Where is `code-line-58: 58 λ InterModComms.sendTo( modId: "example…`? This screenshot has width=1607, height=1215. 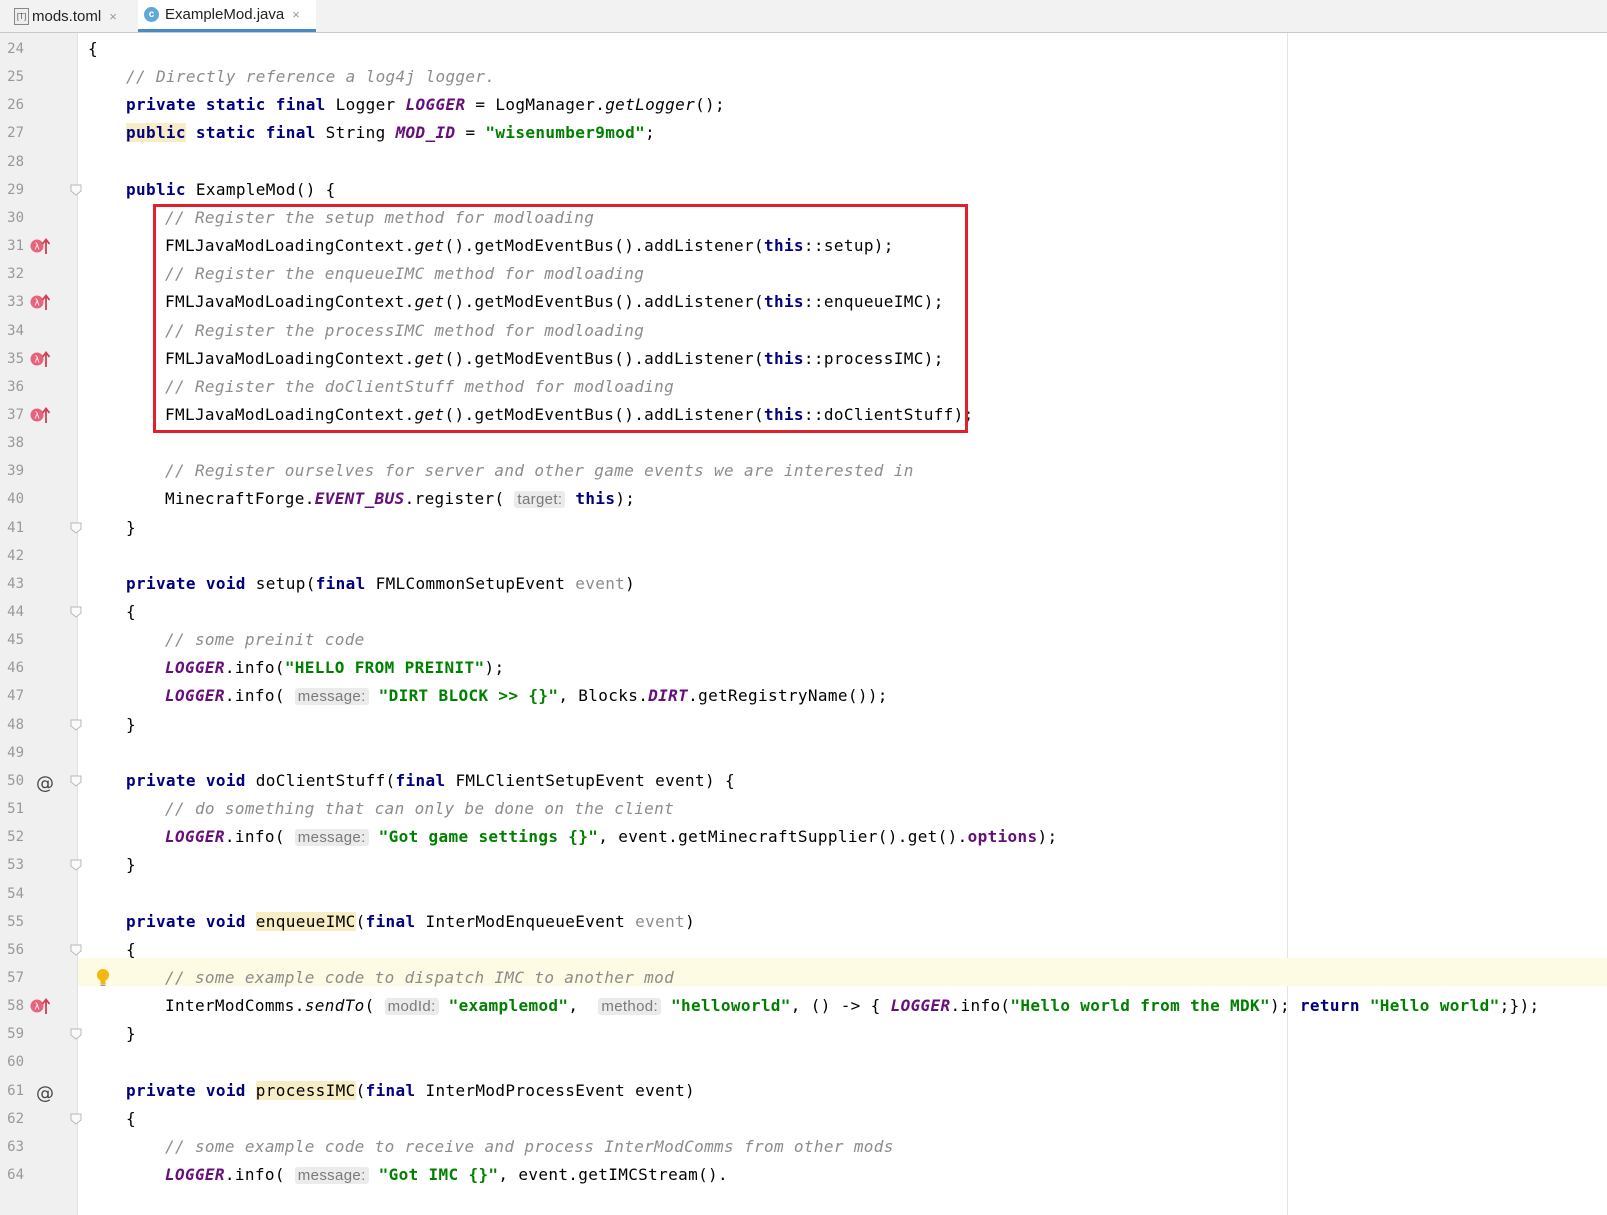 code-line-58: 58 λ InterModComms.sendTo( modId: "example… is located at coordinates (803, 1006).